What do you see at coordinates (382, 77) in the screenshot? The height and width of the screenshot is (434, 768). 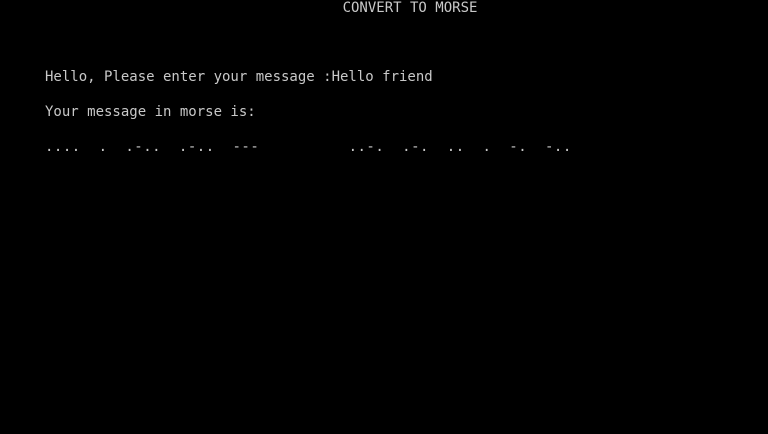 I see `message-input-value: Hello friend` at bounding box center [382, 77].